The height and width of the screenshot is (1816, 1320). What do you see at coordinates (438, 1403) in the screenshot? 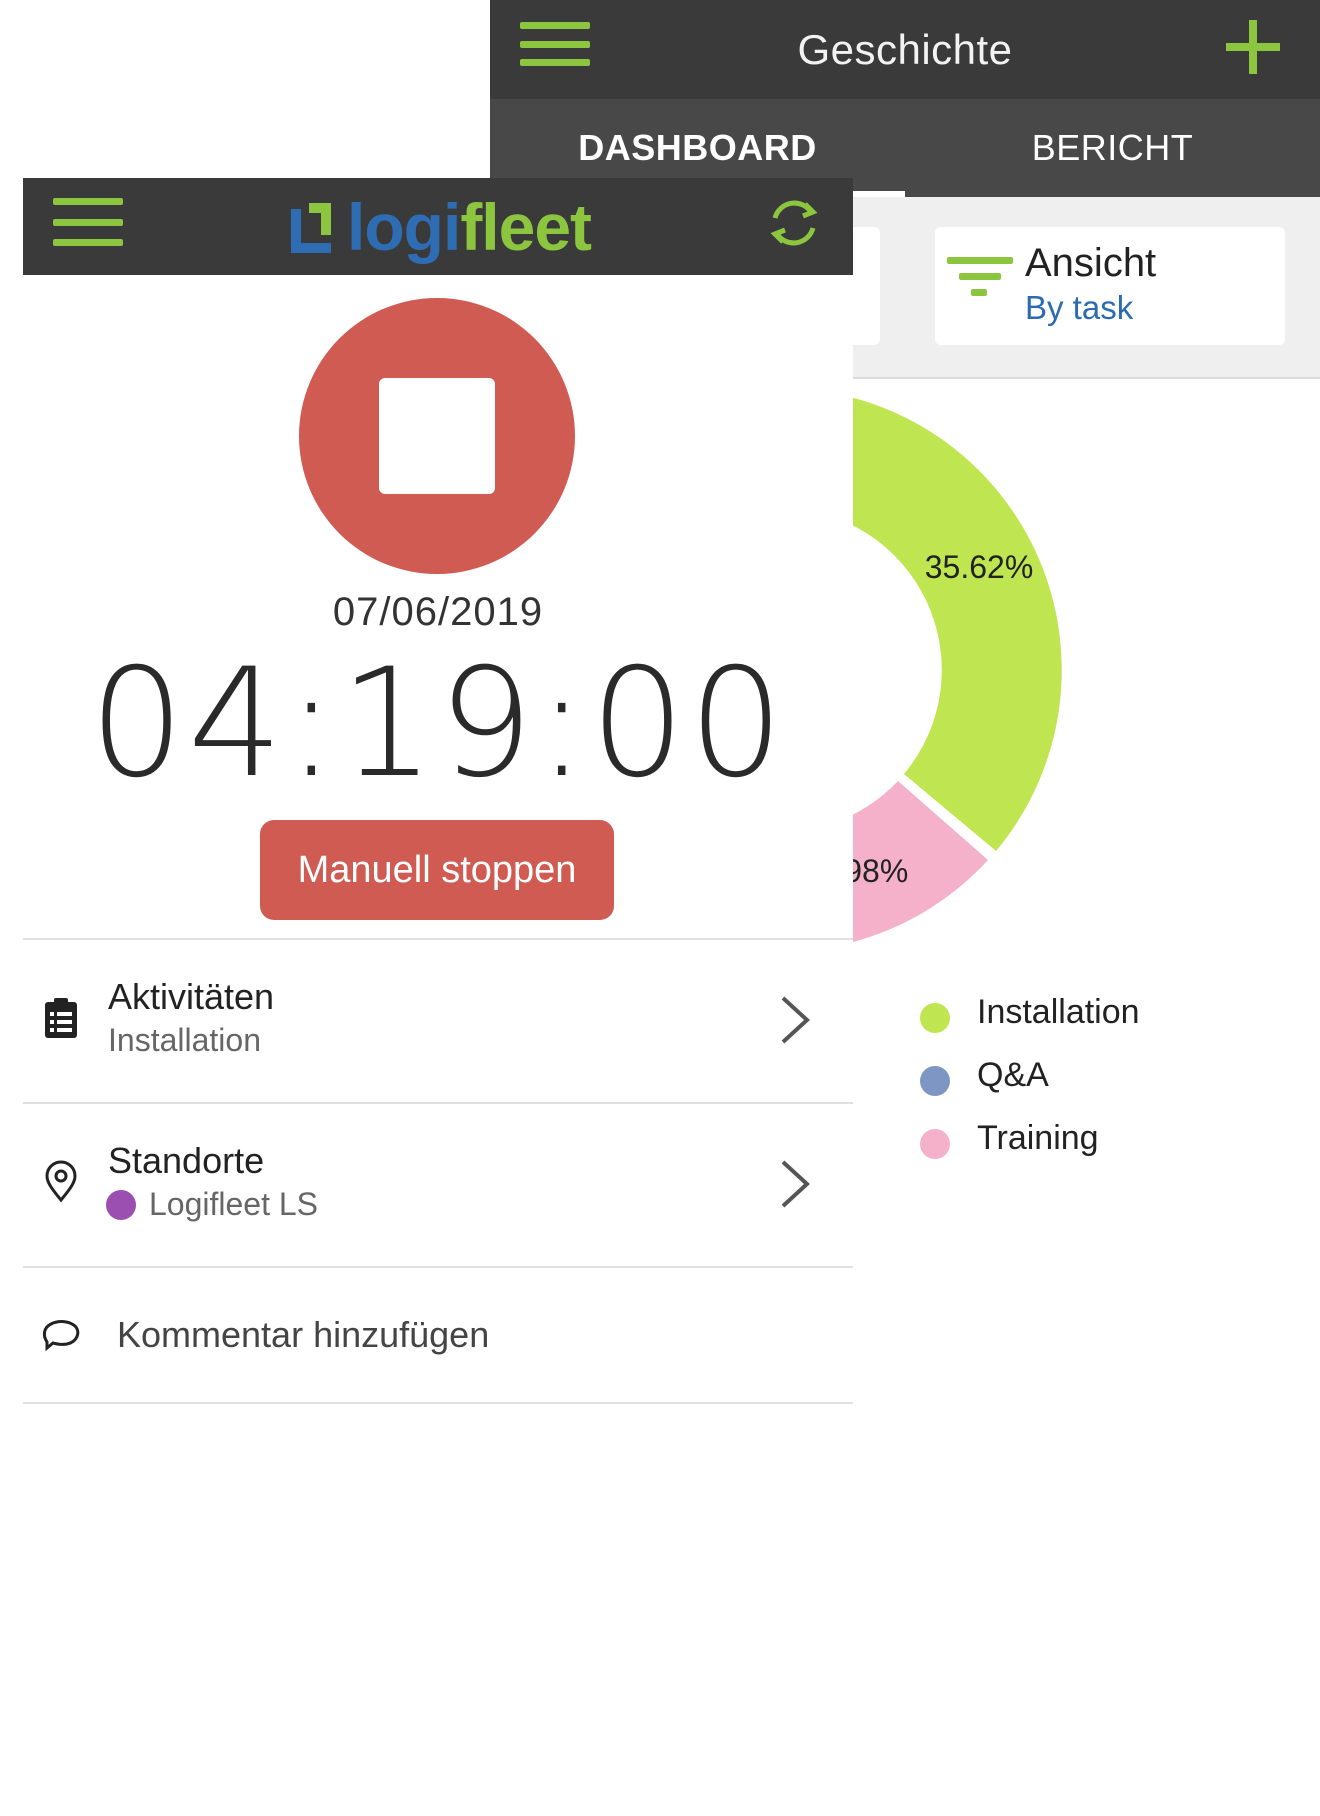
I see `divider` at bounding box center [438, 1403].